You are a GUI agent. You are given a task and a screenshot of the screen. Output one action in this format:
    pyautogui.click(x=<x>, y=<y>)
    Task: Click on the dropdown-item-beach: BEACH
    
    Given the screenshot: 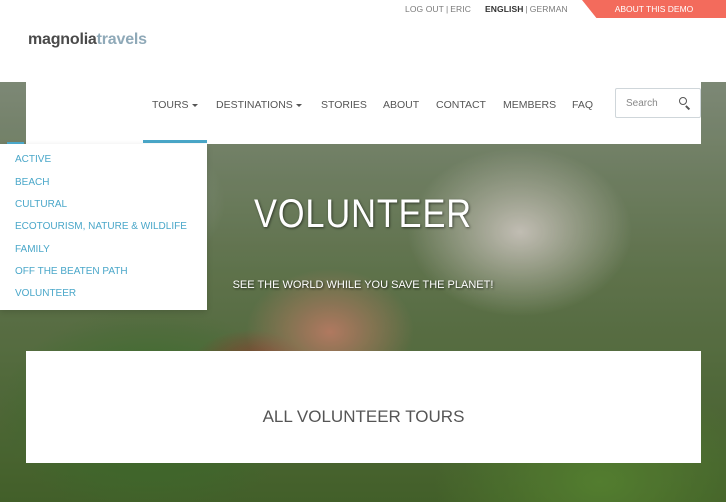 What is the action you would take?
    pyautogui.click(x=32, y=182)
    